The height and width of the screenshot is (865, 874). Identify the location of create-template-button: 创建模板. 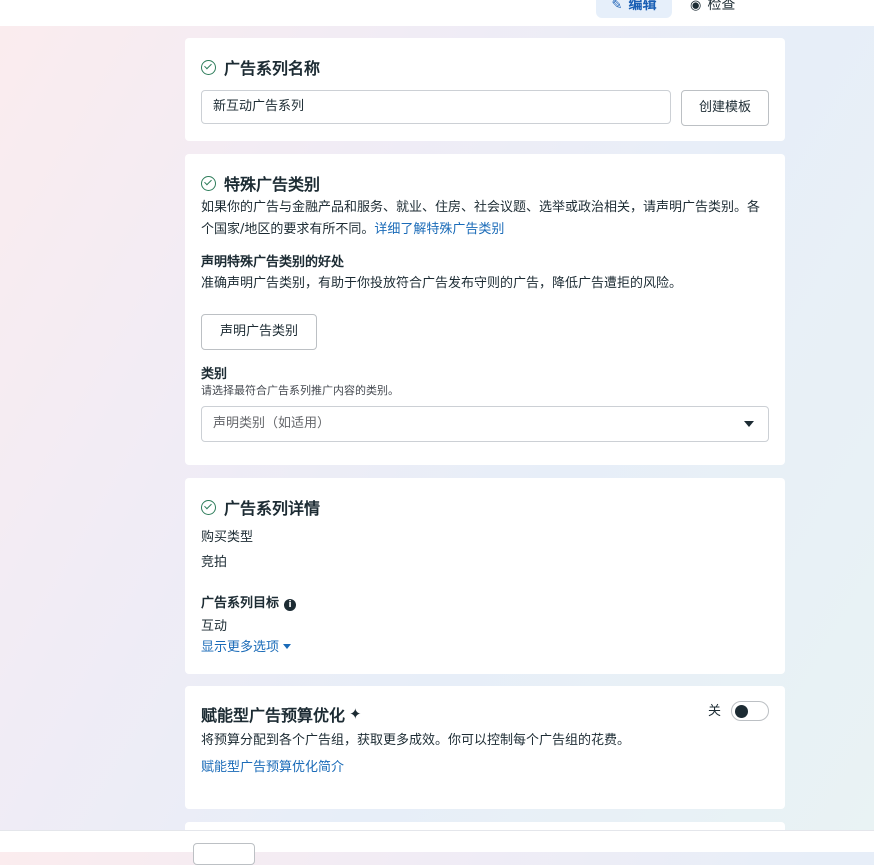
(725, 108).